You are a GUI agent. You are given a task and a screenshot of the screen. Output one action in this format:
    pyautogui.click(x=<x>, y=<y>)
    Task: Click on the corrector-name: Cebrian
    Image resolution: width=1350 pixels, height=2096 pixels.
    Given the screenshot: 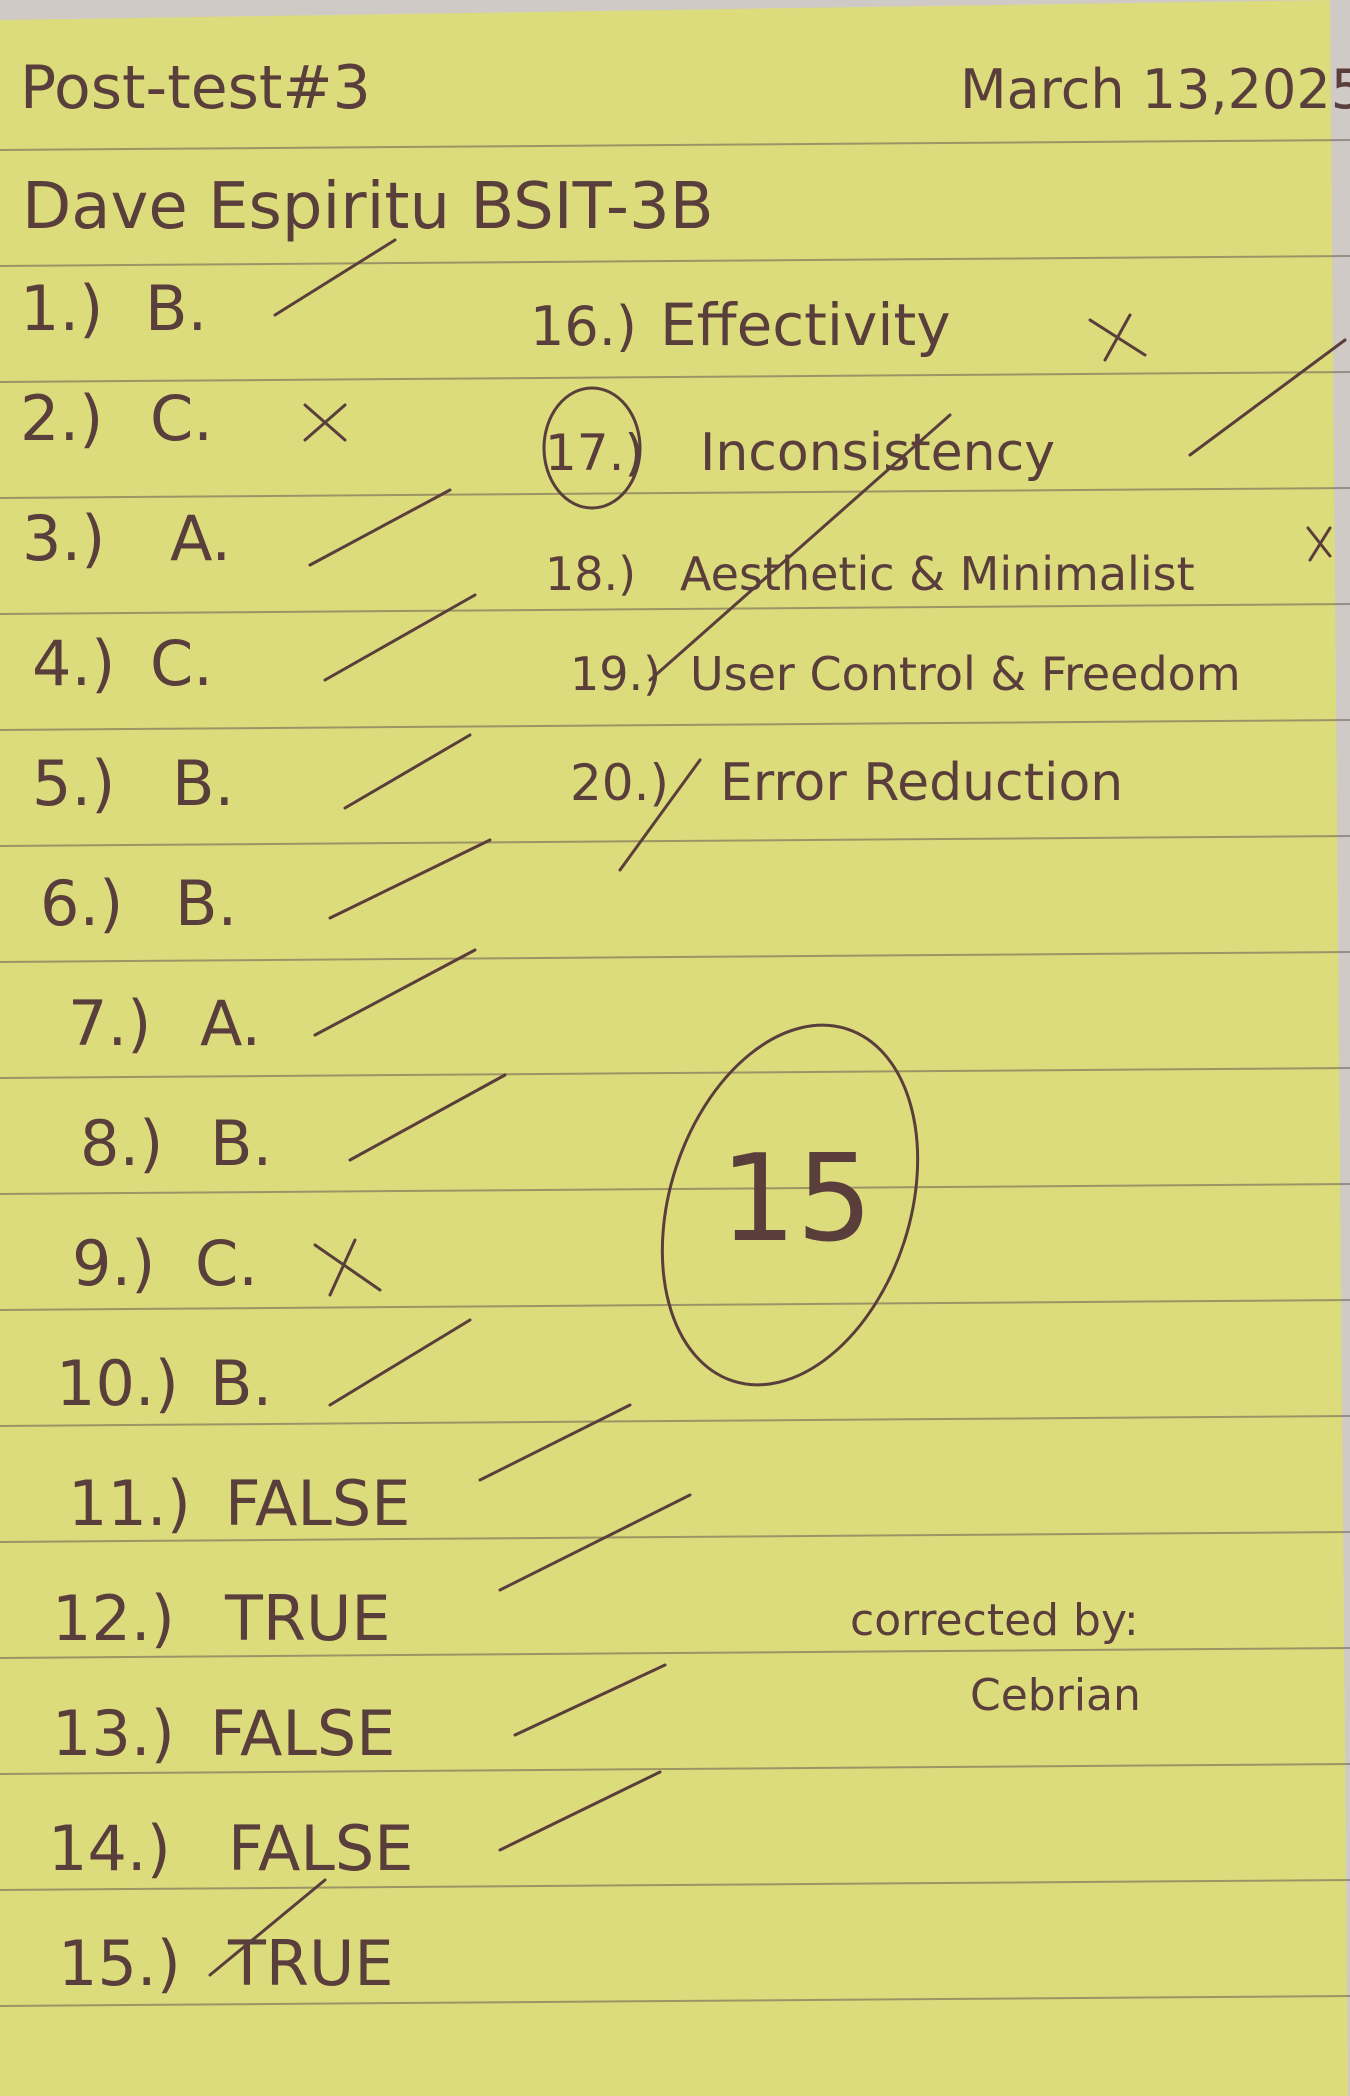 What is the action you would take?
    pyautogui.click(x=1055, y=1695)
    